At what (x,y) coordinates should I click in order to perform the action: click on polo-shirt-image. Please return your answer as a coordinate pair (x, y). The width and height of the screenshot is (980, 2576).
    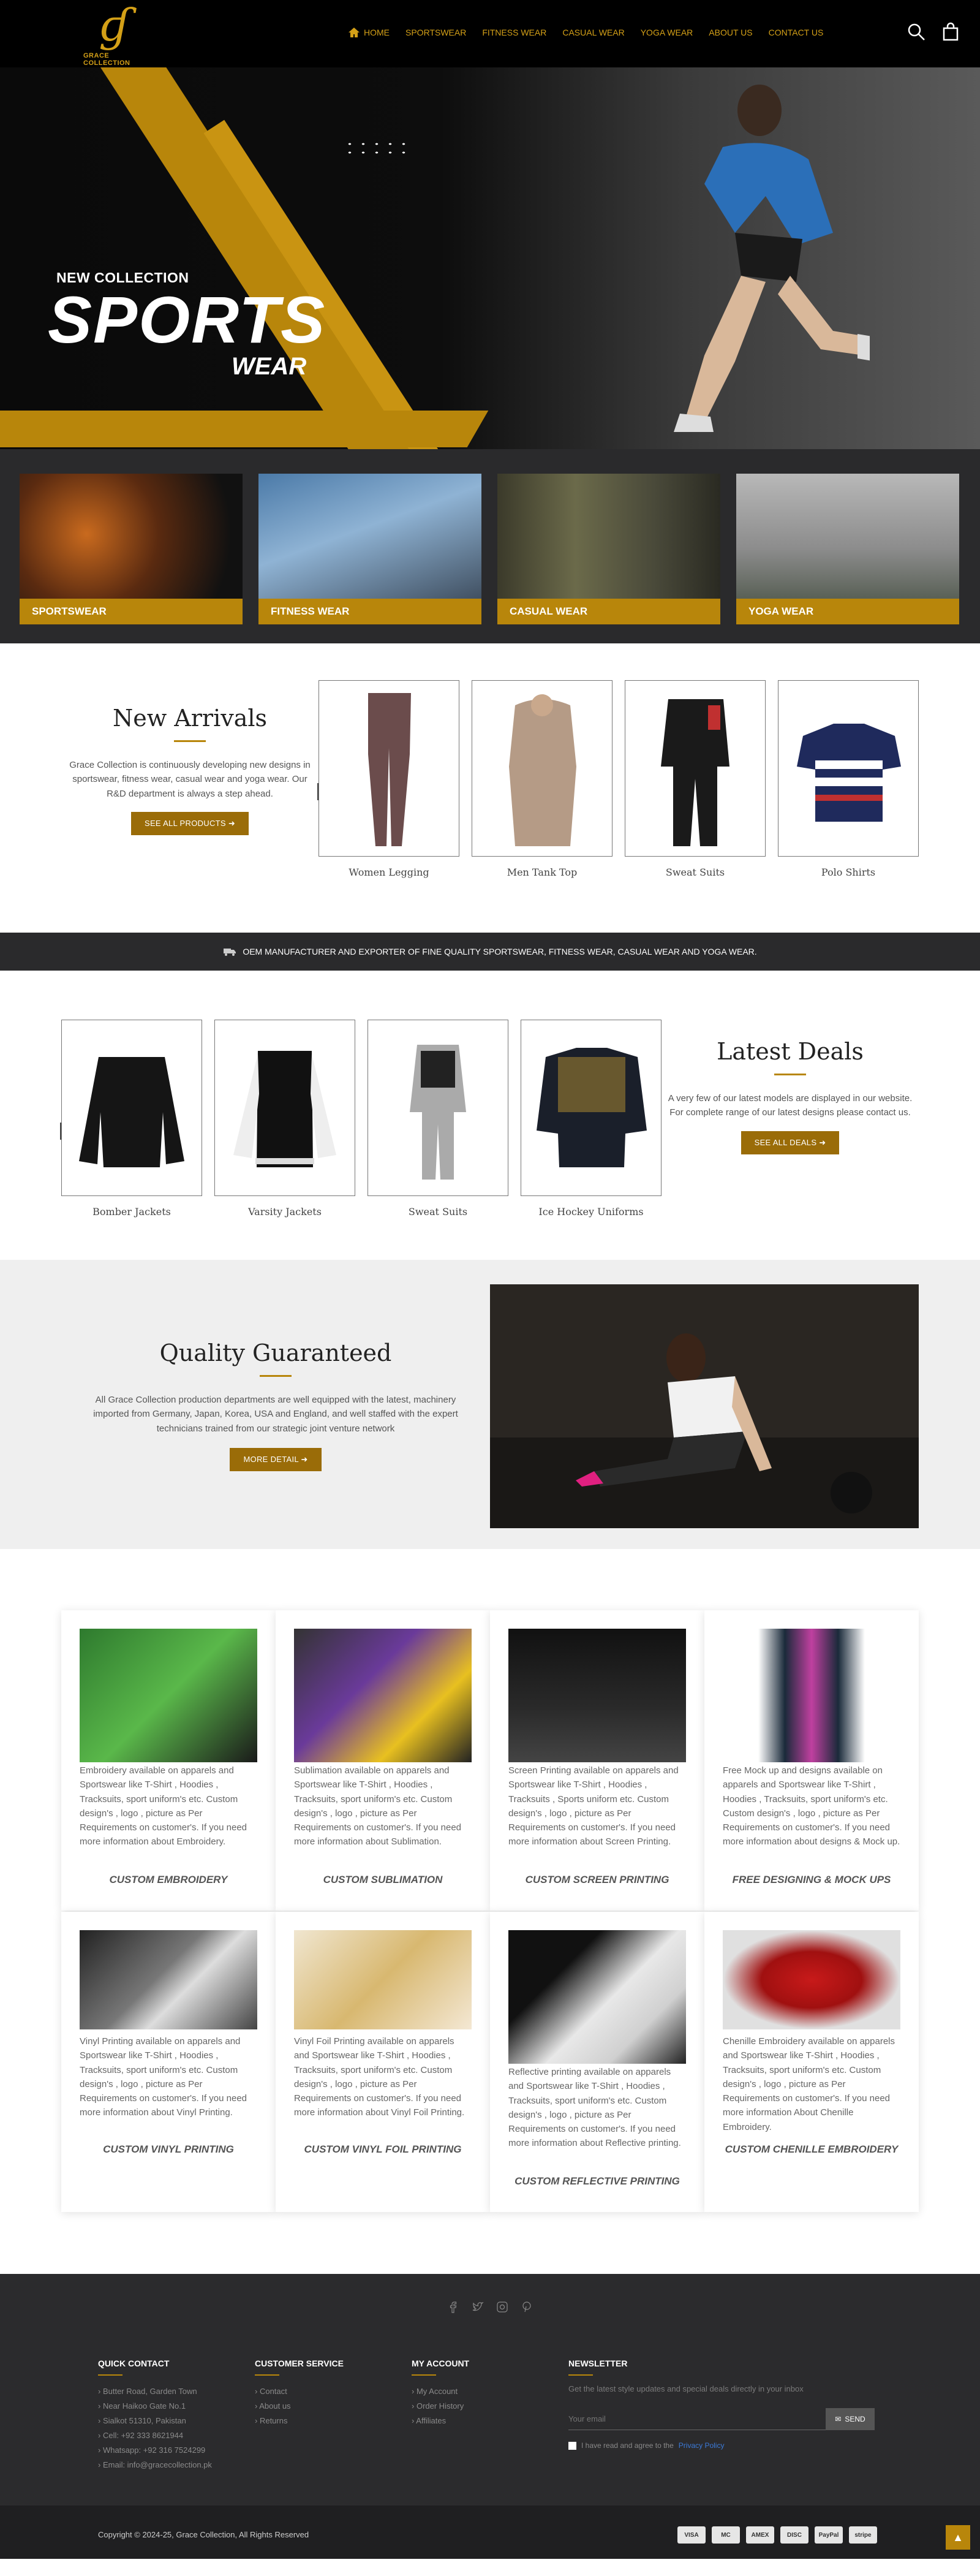
    Looking at the image, I should click on (849, 773).